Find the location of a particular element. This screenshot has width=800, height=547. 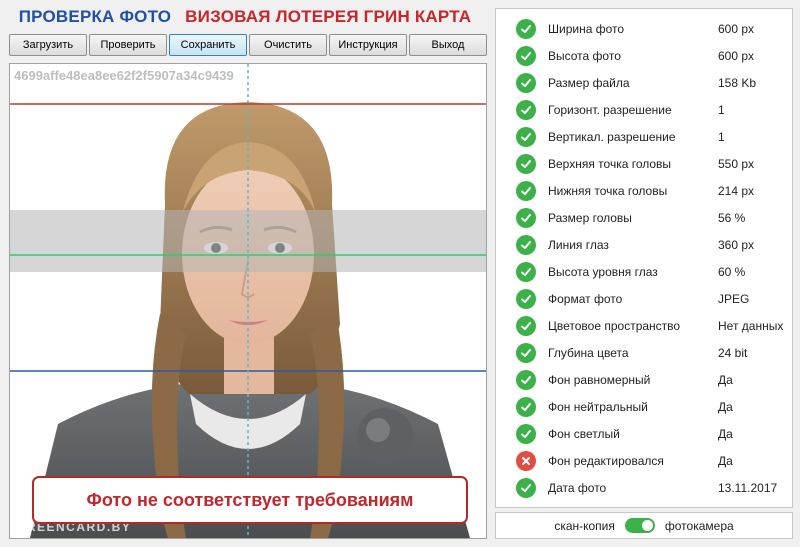

result-banner: Фото не соответствует требованиям is located at coordinates (250, 500).